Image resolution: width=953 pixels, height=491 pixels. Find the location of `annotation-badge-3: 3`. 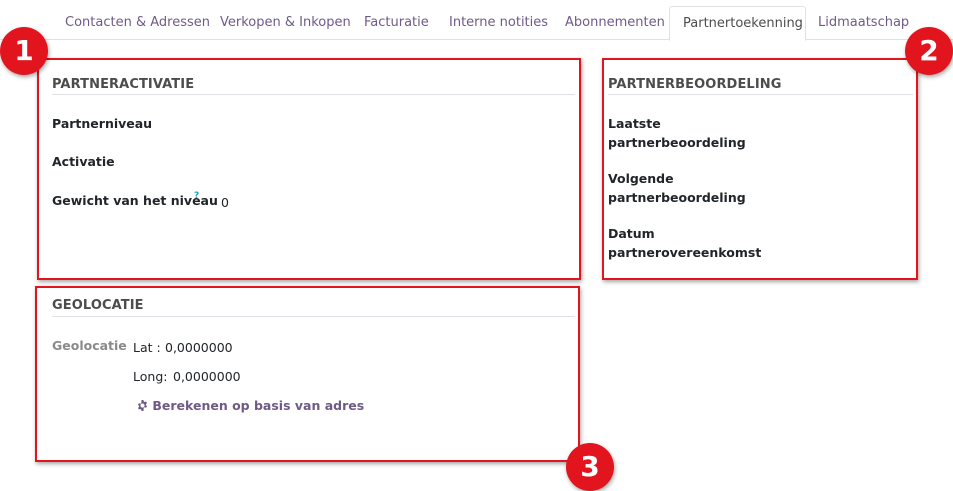

annotation-badge-3: 3 is located at coordinates (590, 467).